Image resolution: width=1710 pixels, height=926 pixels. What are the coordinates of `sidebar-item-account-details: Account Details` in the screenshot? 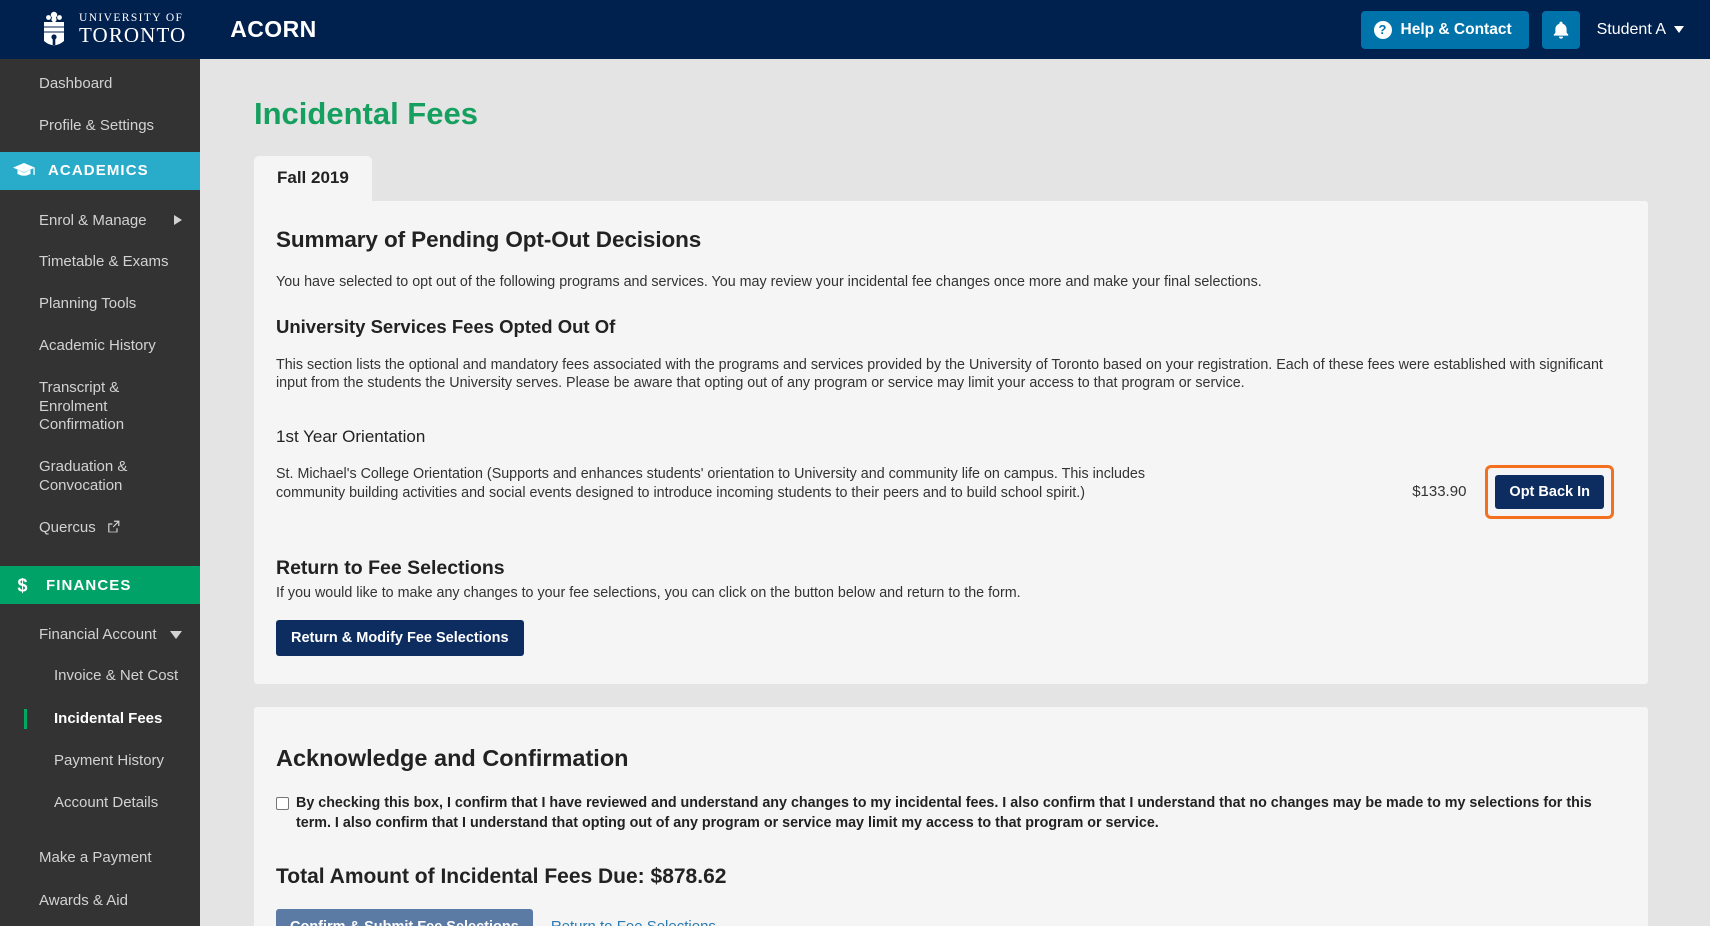 It's located at (100, 803).